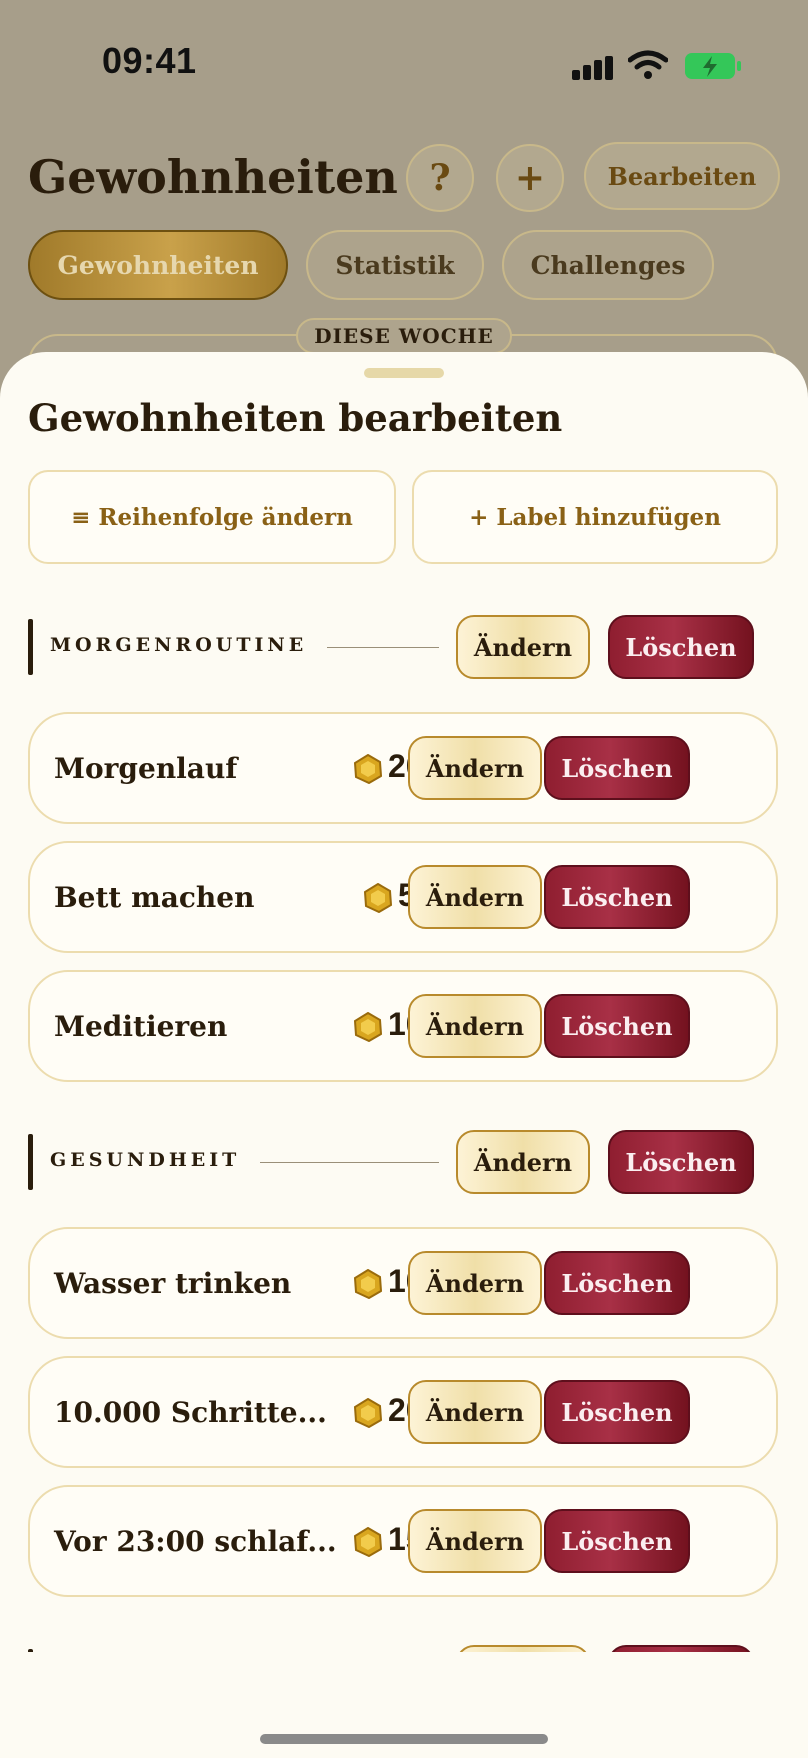  I want to click on habit-row: Bett machen 5 Ändern Löschen, so click(403, 897).